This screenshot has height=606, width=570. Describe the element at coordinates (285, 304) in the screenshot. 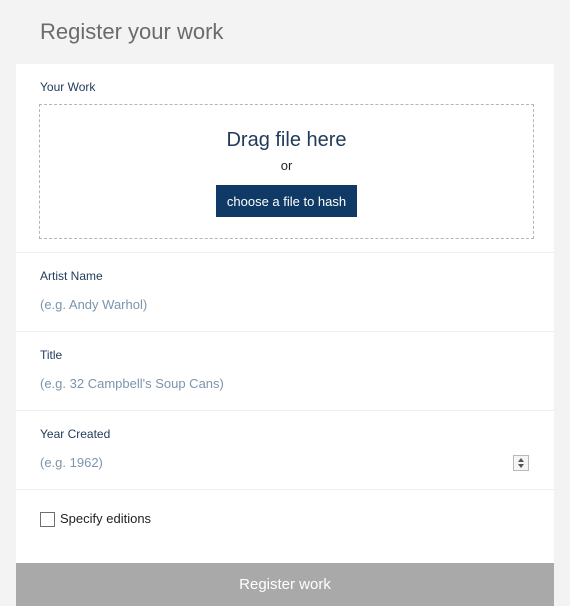

I see `artist-name-input` at that location.